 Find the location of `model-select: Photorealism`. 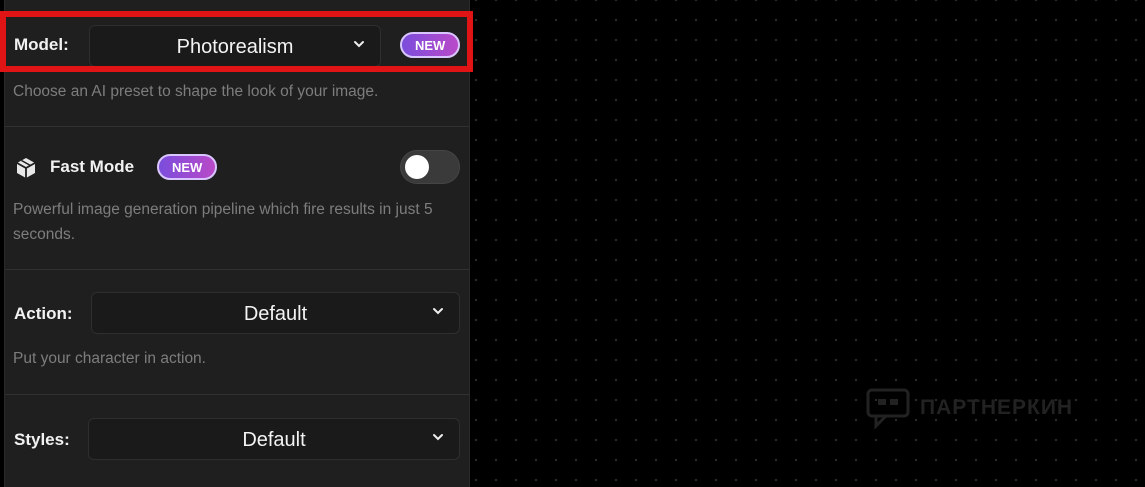

model-select: Photorealism is located at coordinates (235, 46).